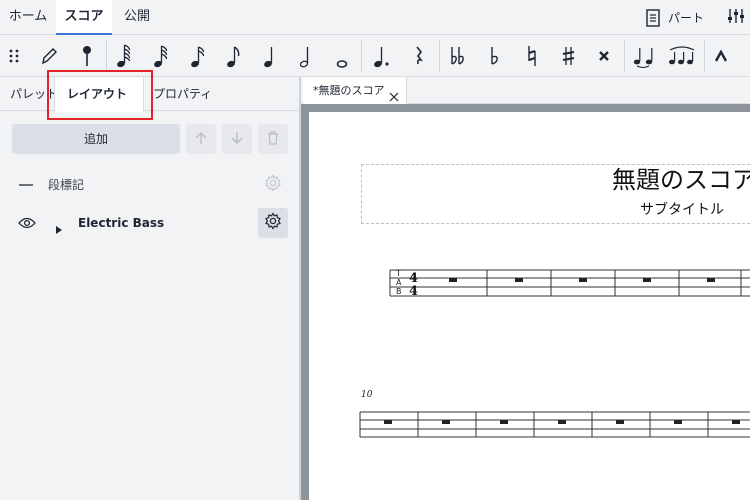 The width and height of the screenshot is (750, 500). What do you see at coordinates (721, 56) in the screenshot?
I see `marcato-icon` at bounding box center [721, 56].